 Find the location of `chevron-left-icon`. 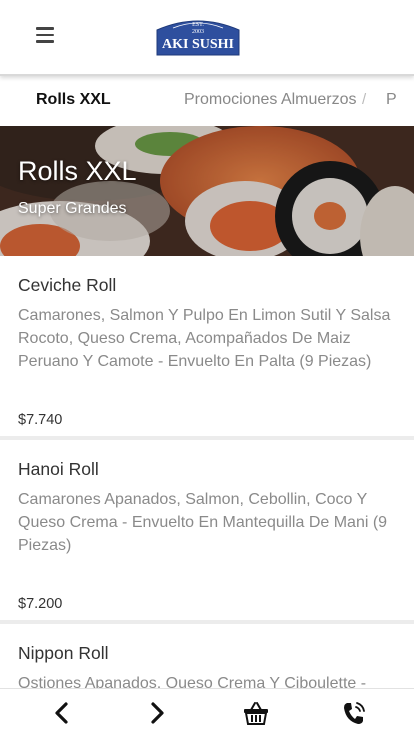

chevron-left-icon is located at coordinates (62, 713).